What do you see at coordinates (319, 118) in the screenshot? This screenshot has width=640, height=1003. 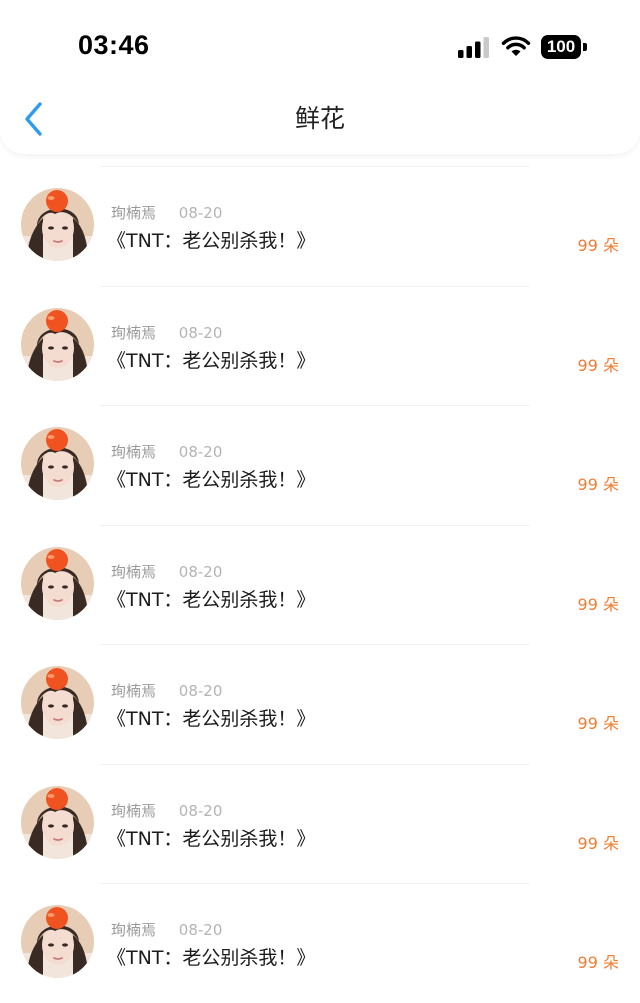 I see `page-title: 鲜花` at bounding box center [319, 118].